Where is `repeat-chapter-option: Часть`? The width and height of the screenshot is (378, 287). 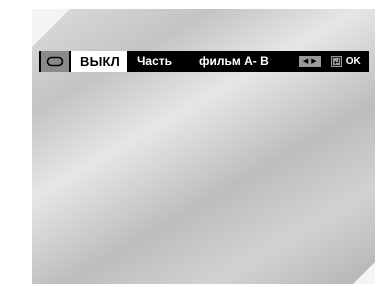 repeat-chapter-option: Часть is located at coordinates (154, 61).